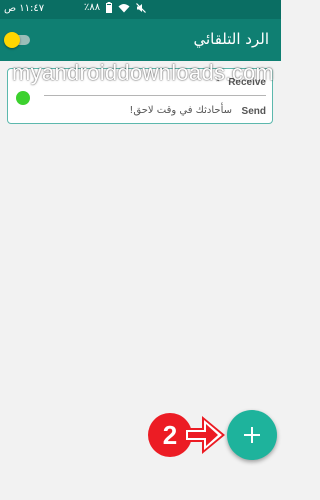 This screenshot has width=320, height=500. Describe the element at coordinates (23, 98) in the screenshot. I see `active-status-dot` at that location.